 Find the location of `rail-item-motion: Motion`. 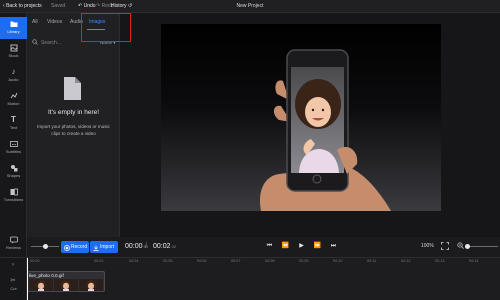

rail-item-motion: Motion is located at coordinates (13, 100).